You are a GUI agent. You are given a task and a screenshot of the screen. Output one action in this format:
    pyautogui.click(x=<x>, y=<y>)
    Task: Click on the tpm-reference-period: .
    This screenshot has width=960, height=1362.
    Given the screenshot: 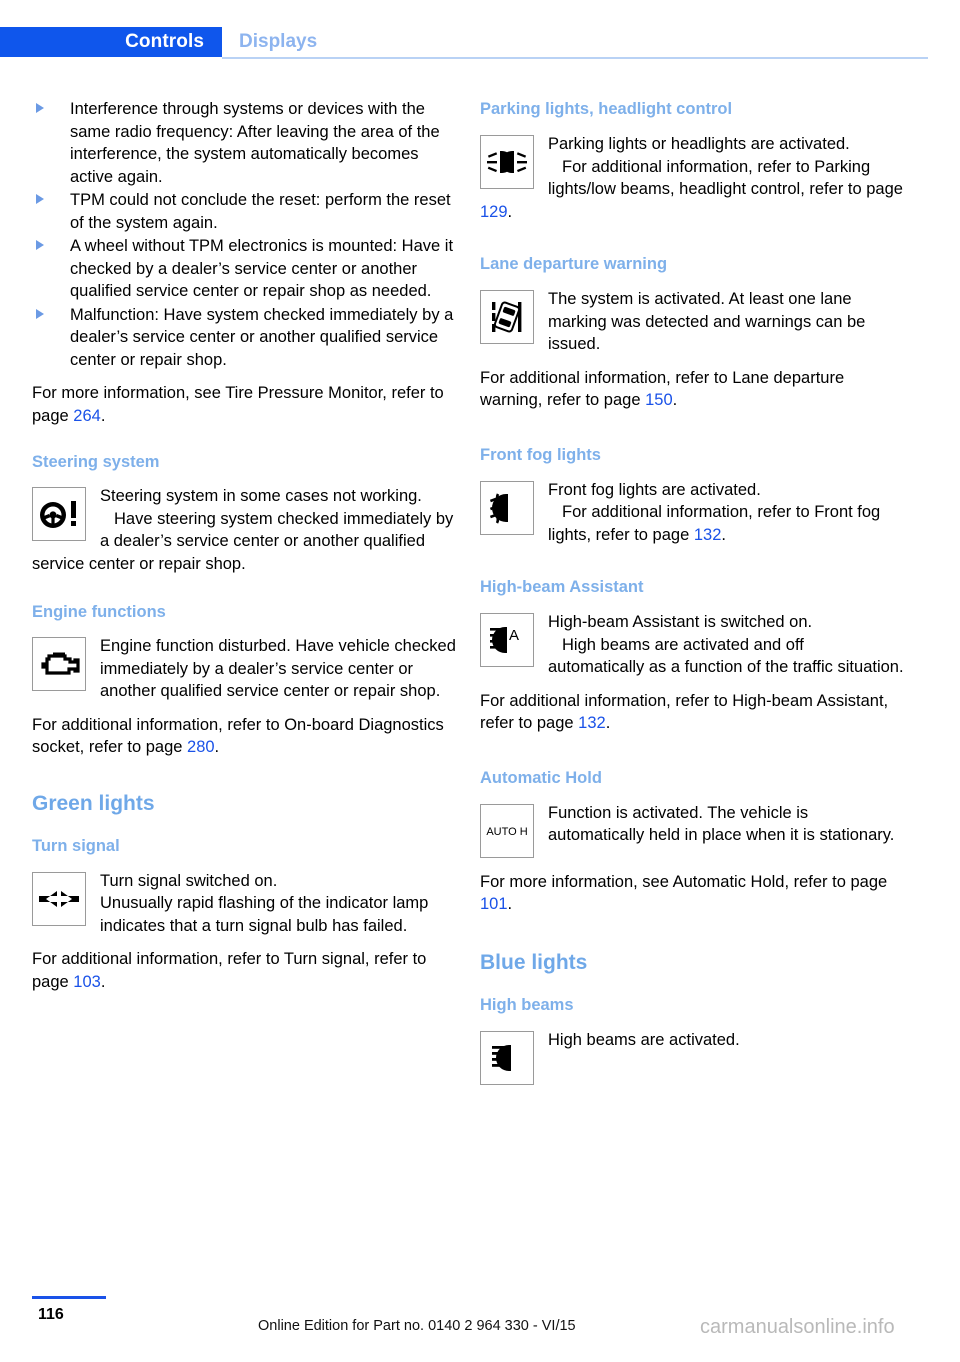 What is the action you would take?
    pyautogui.click(x=103, y=415)
    